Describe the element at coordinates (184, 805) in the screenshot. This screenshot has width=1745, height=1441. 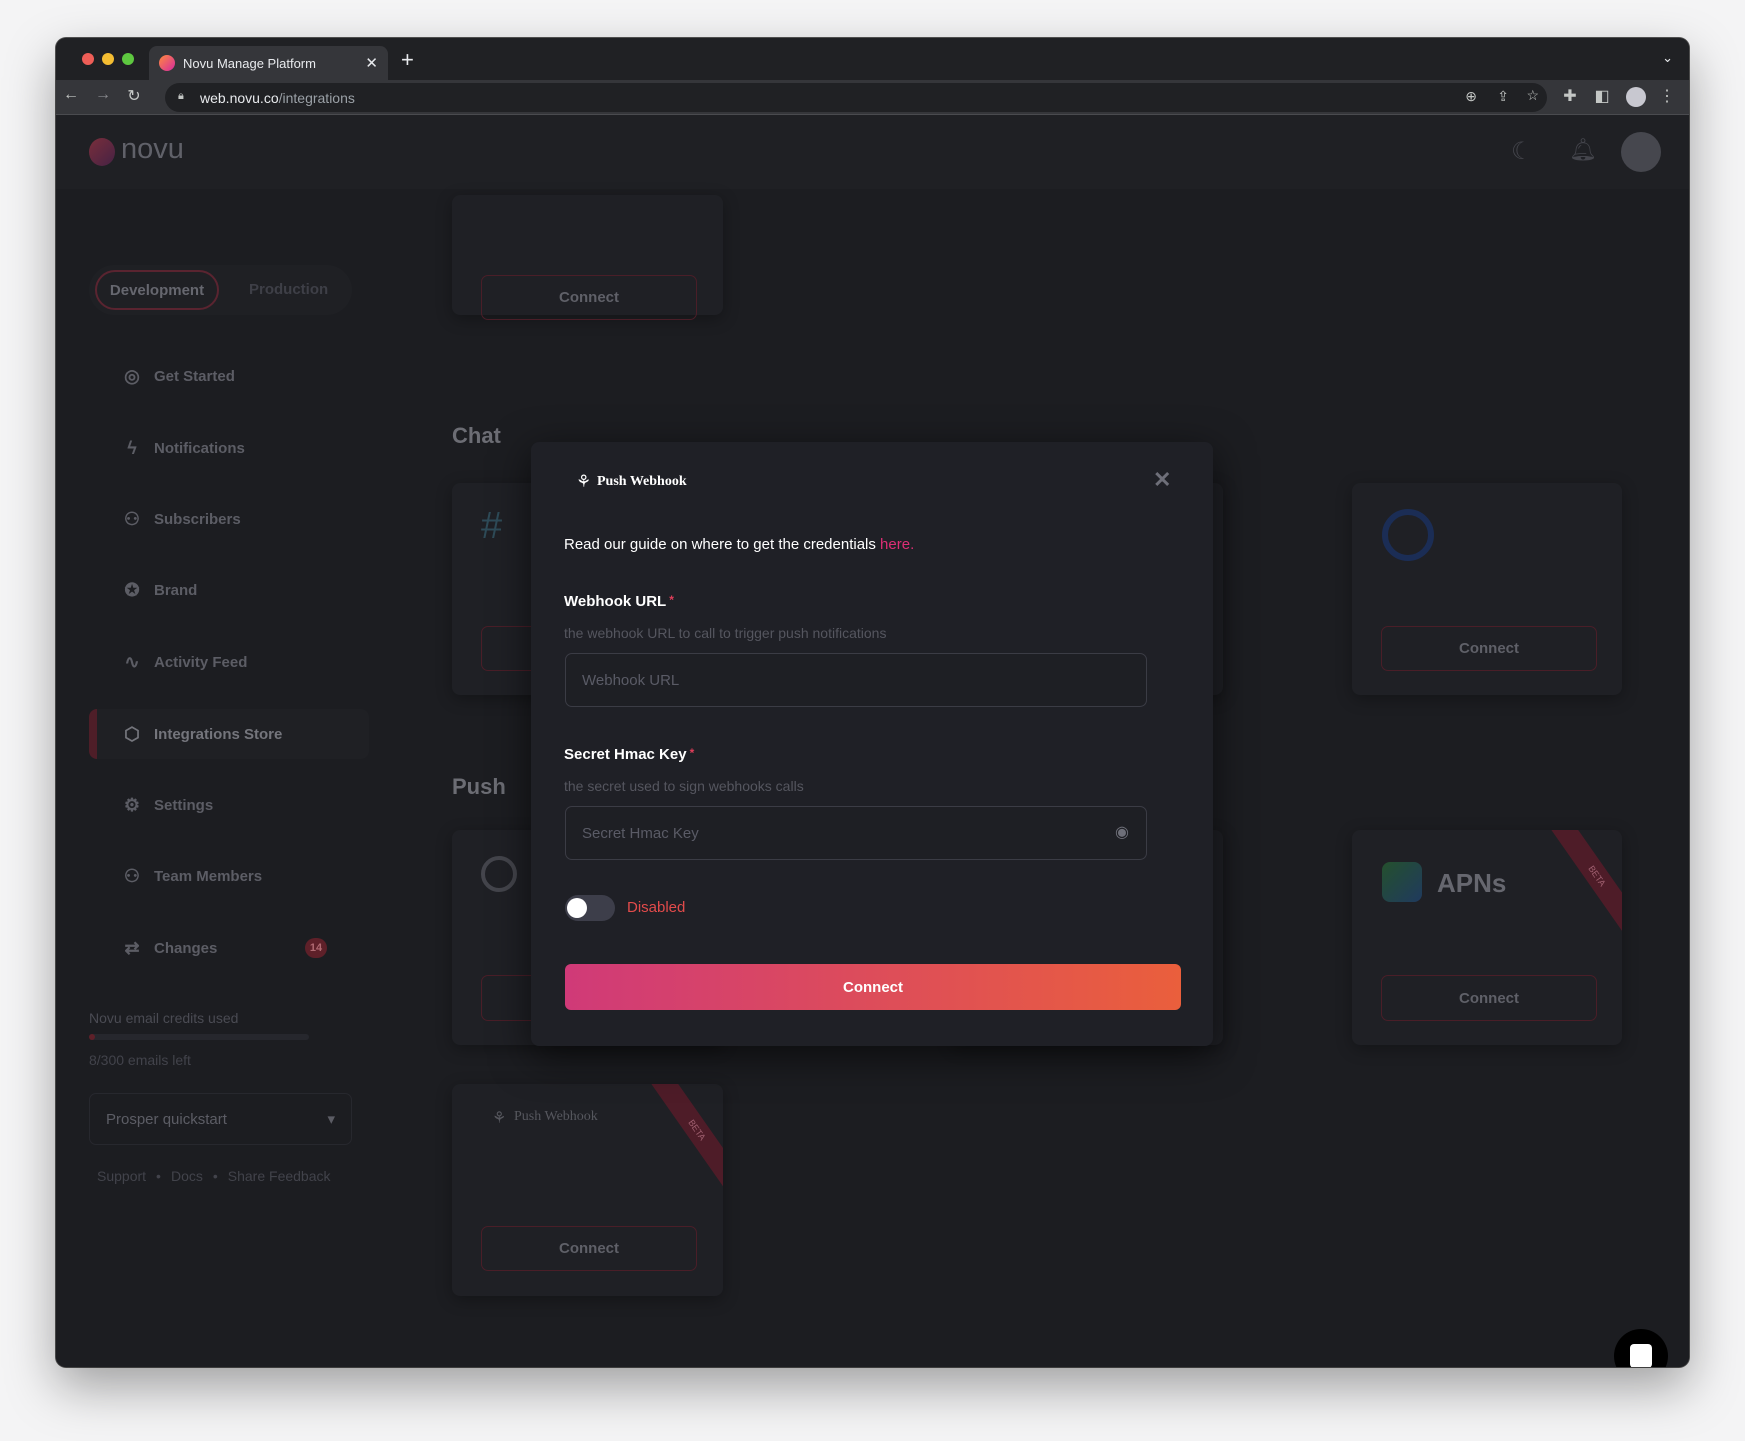
I see `nav-label: Settings` at that location.